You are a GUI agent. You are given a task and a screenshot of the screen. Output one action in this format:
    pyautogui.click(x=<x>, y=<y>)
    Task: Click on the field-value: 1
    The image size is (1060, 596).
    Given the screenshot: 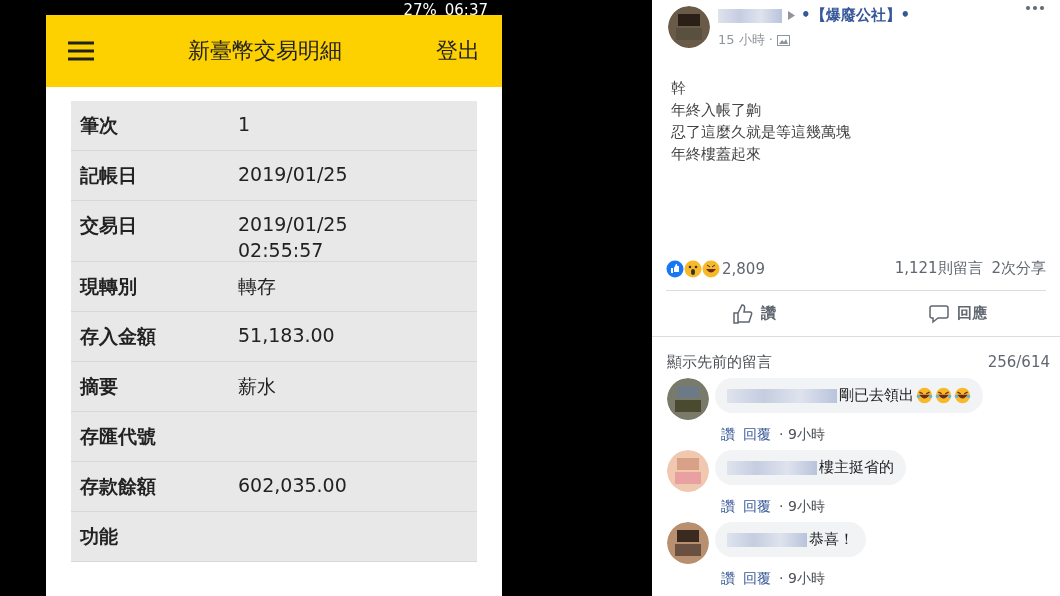 What is the action you would take?
    pyautogui.click(x=244, y=124)
    